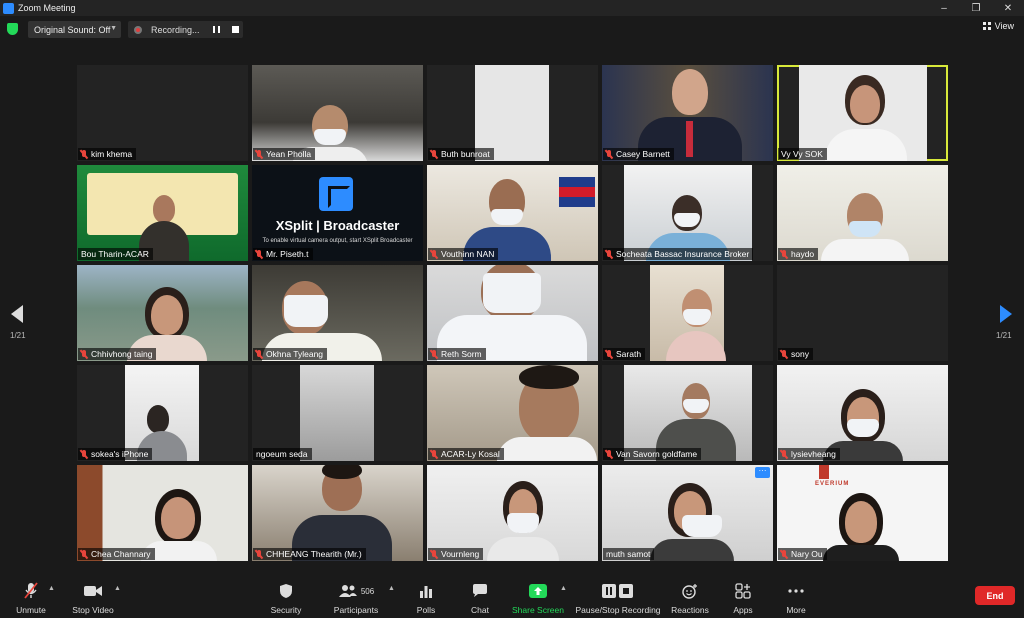 Image resolution: width=1024 pixels, height=618 pixels. I want to click on share-screen-button: Share Screen, so click(538, 596).